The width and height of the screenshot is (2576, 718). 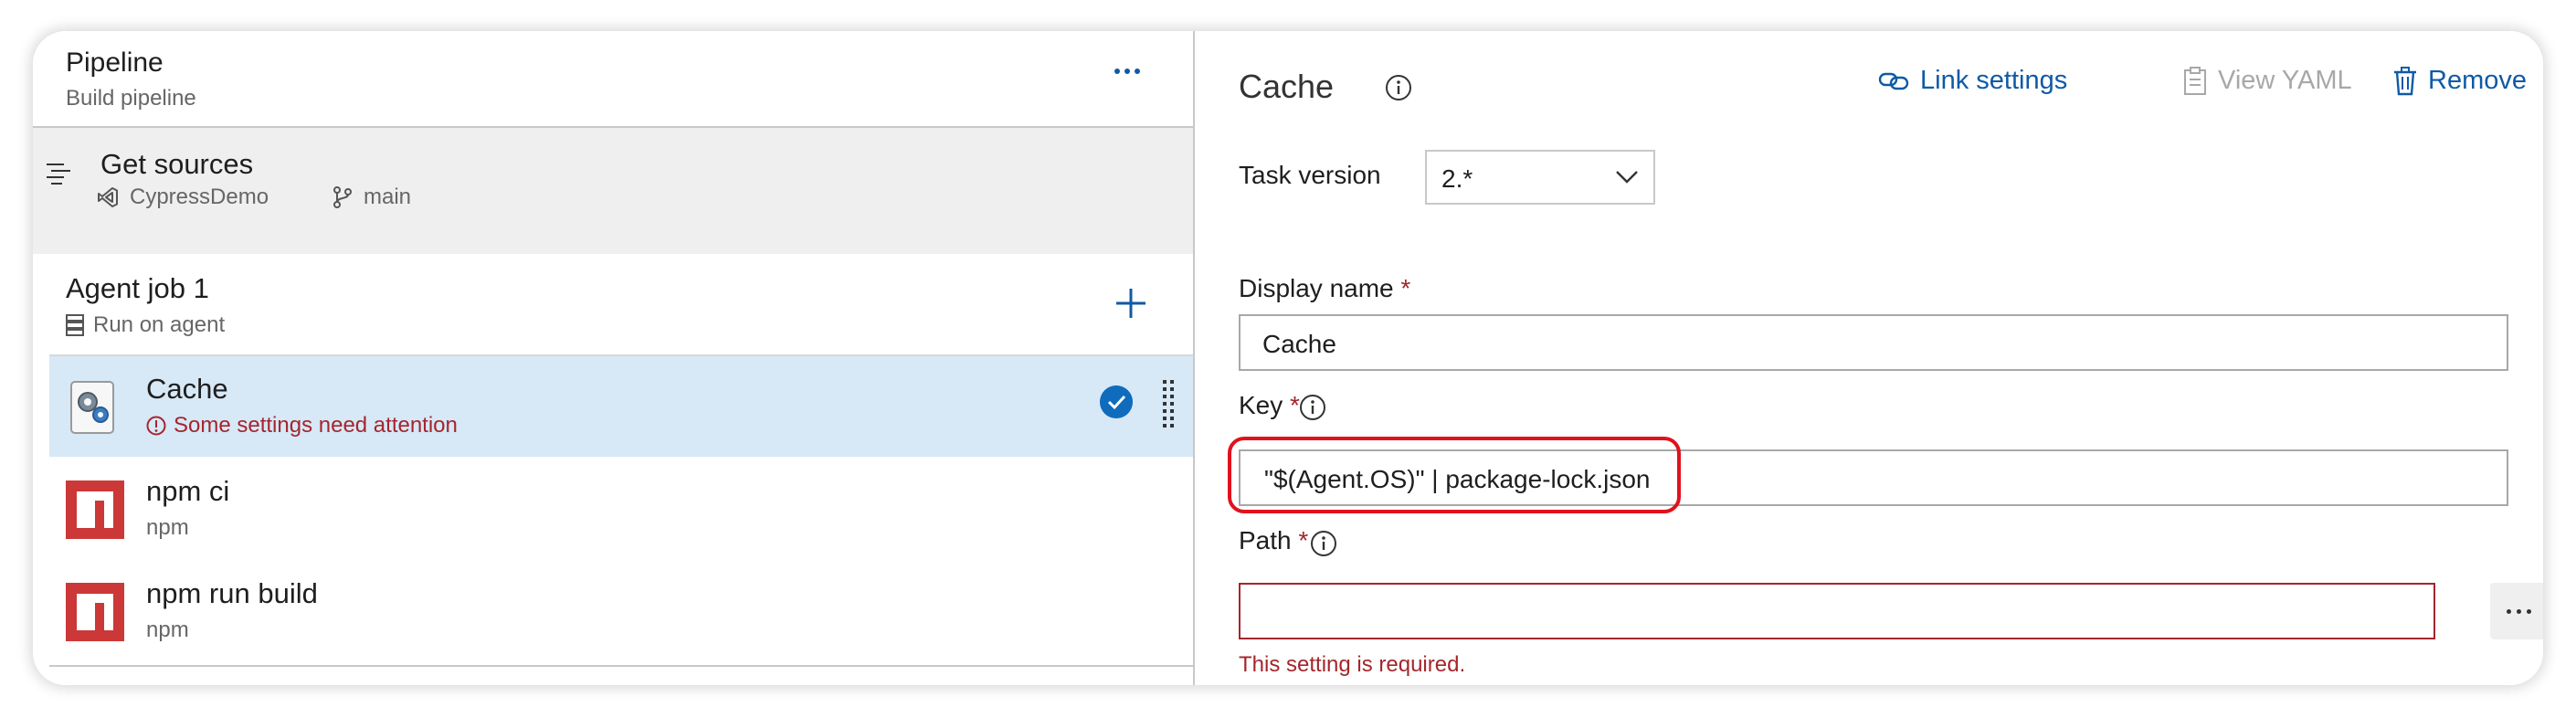 I want to click on check-icon, so click(x=1116, y=401).